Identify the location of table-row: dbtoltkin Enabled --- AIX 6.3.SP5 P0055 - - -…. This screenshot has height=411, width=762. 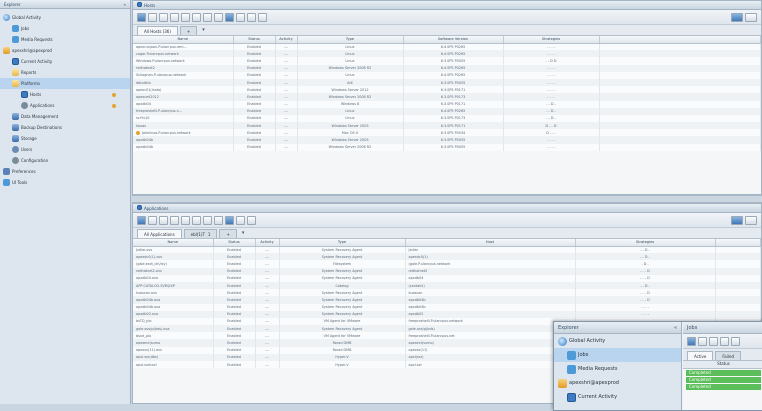
(447, 82).